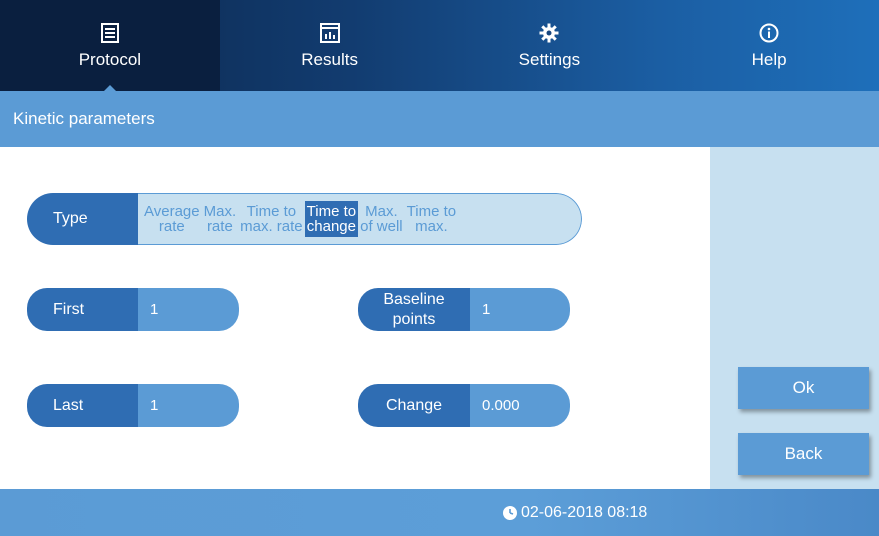 The height and width of the screenshot is (536, 879). What do you see at coordinates (188, 309) in the screenshot?
I see `first-input: 1` at bounding box center [188, 309].